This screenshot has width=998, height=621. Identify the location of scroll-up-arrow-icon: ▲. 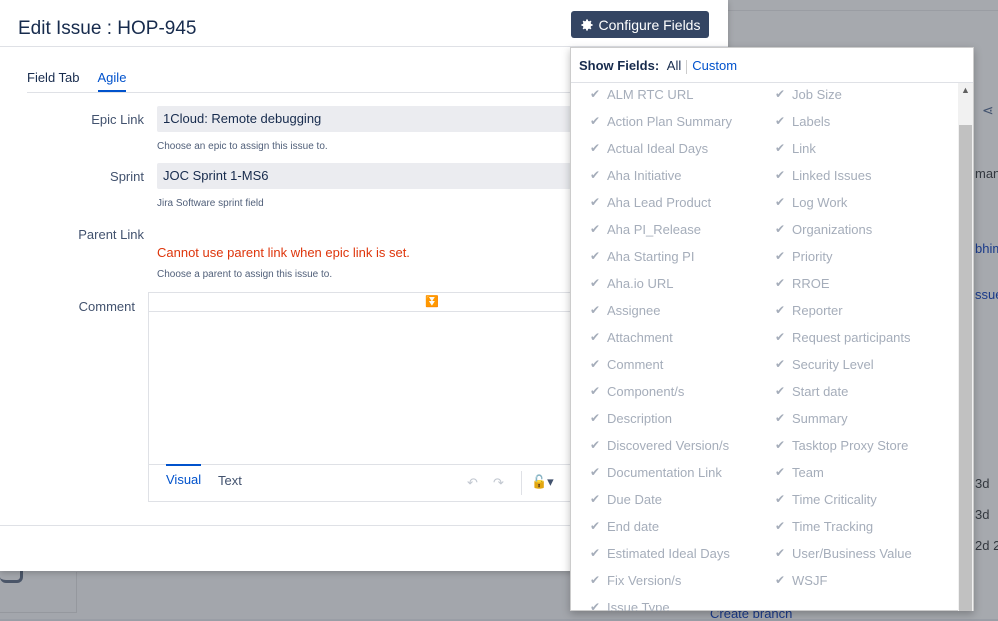
(965, 90).